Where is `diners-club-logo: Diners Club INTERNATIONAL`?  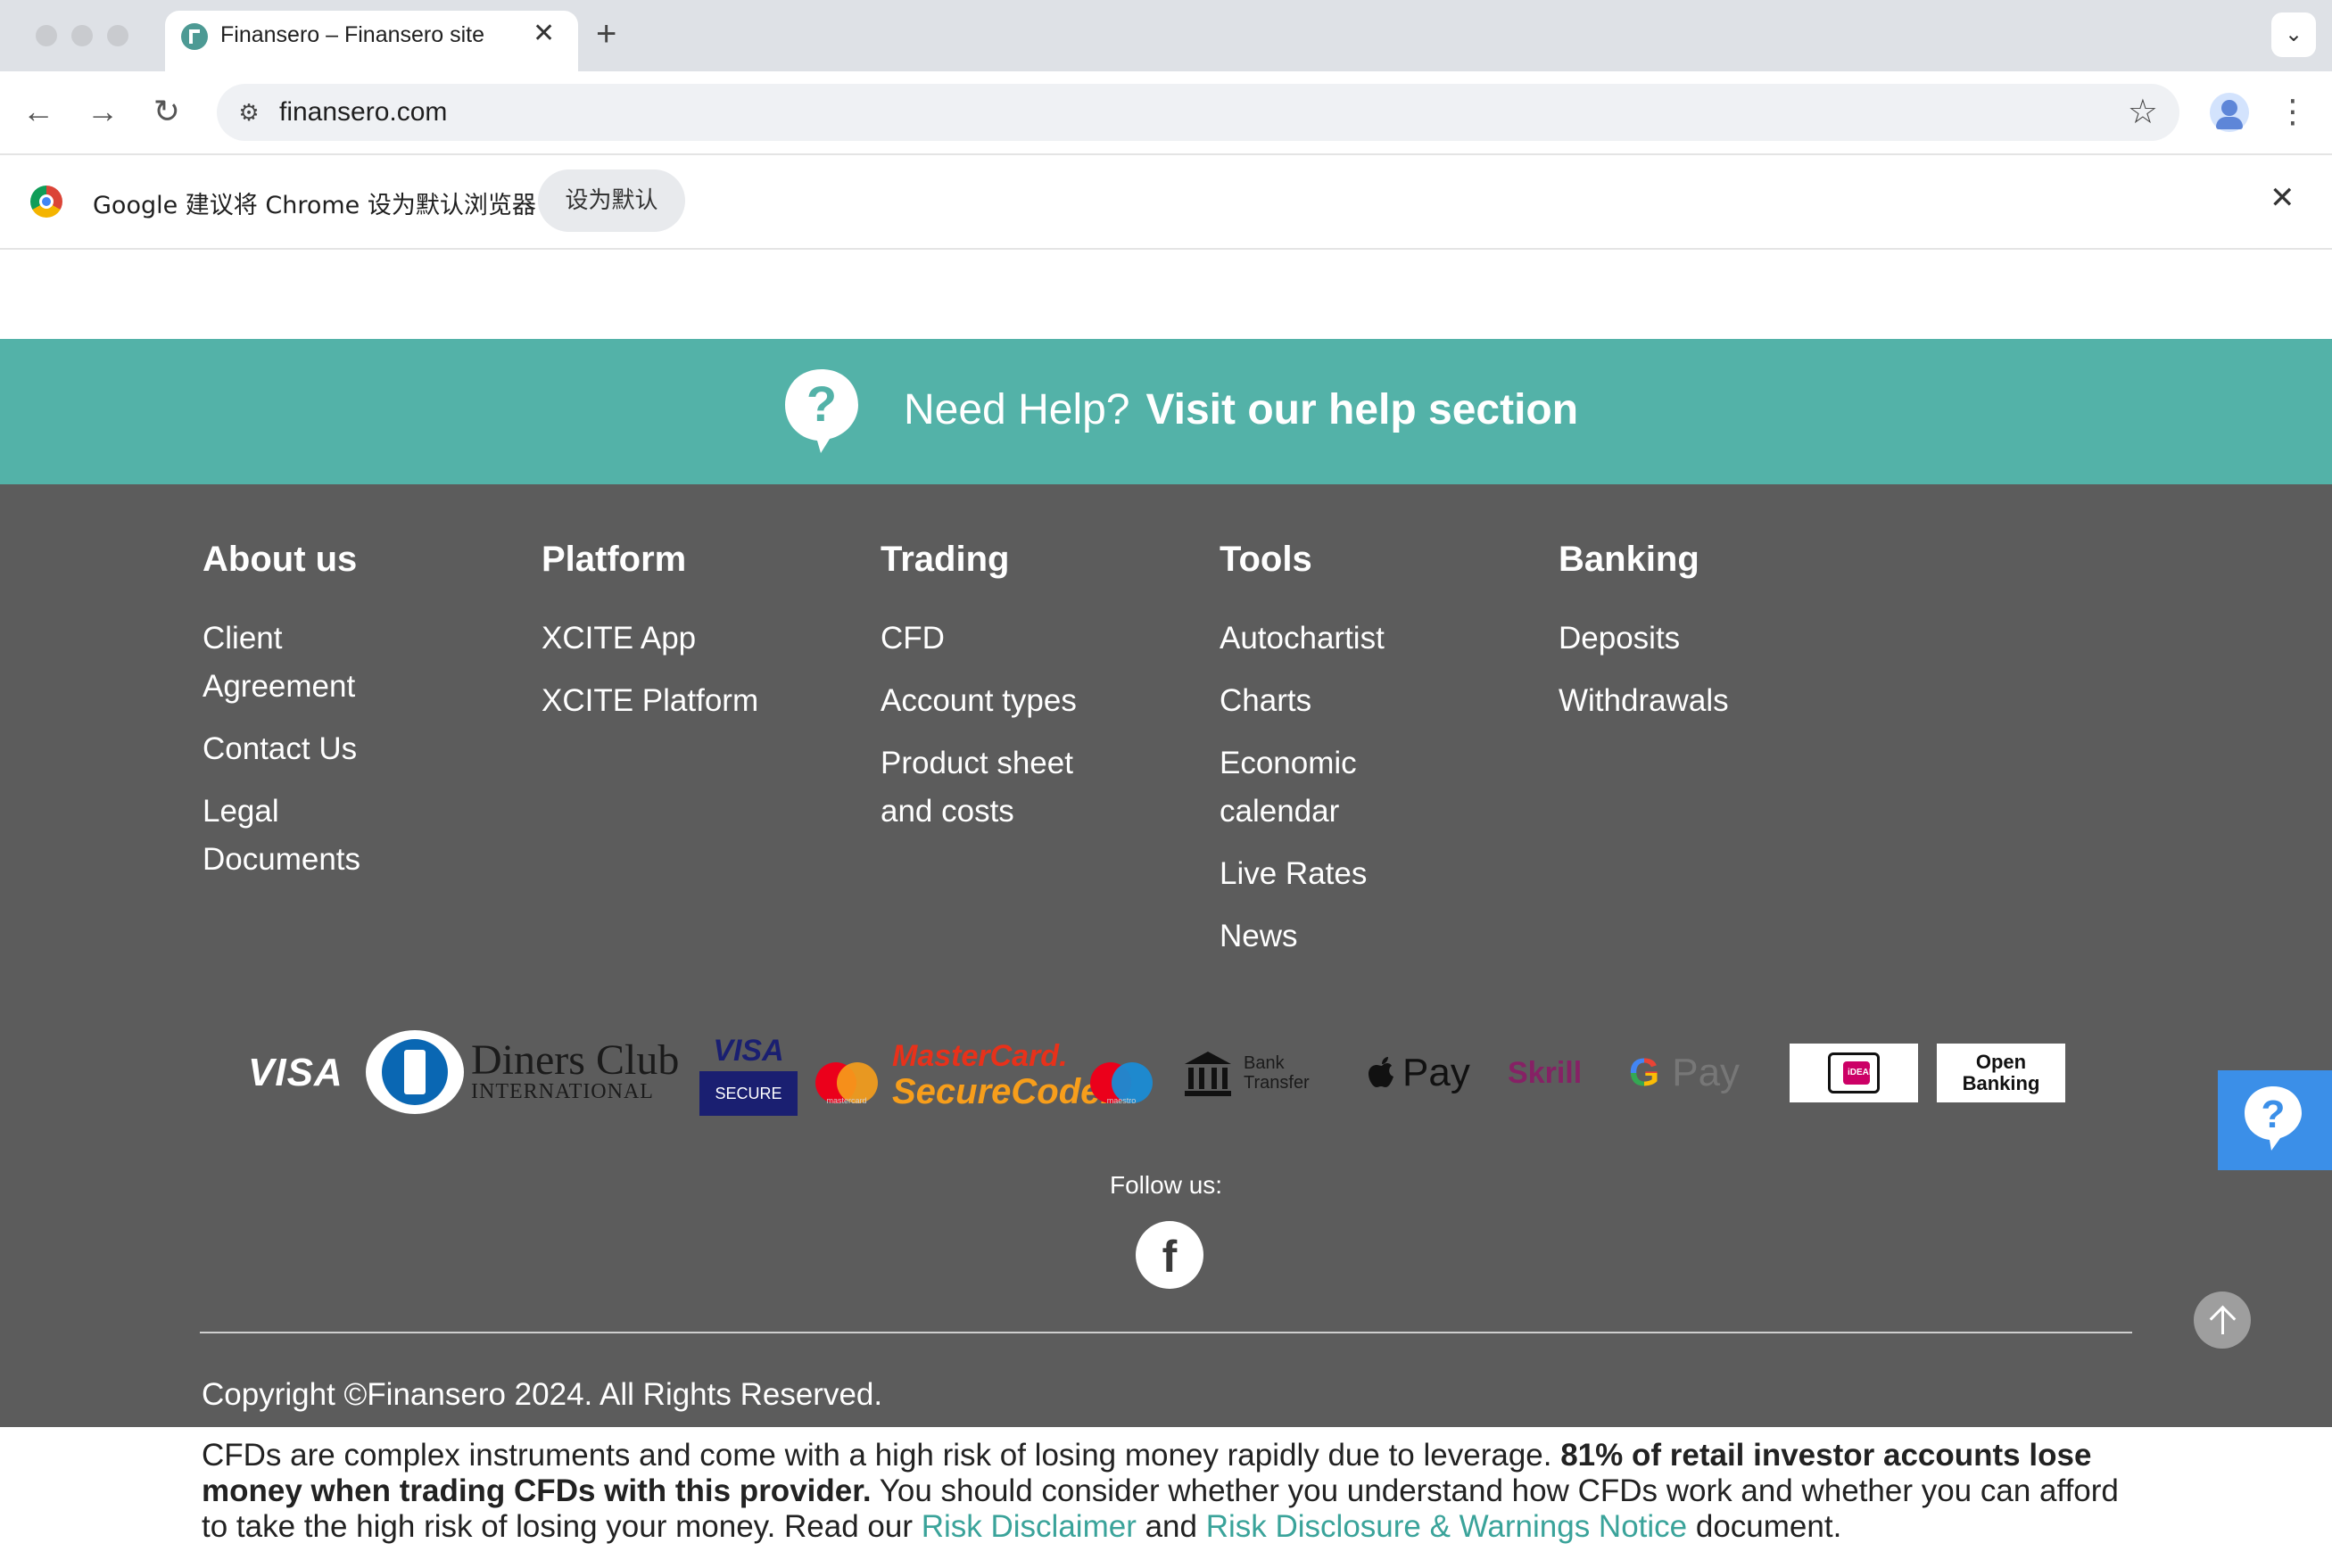 diners-club-logo: Diners Club INTERNATIONAL is located at coordinates (522, 1072).